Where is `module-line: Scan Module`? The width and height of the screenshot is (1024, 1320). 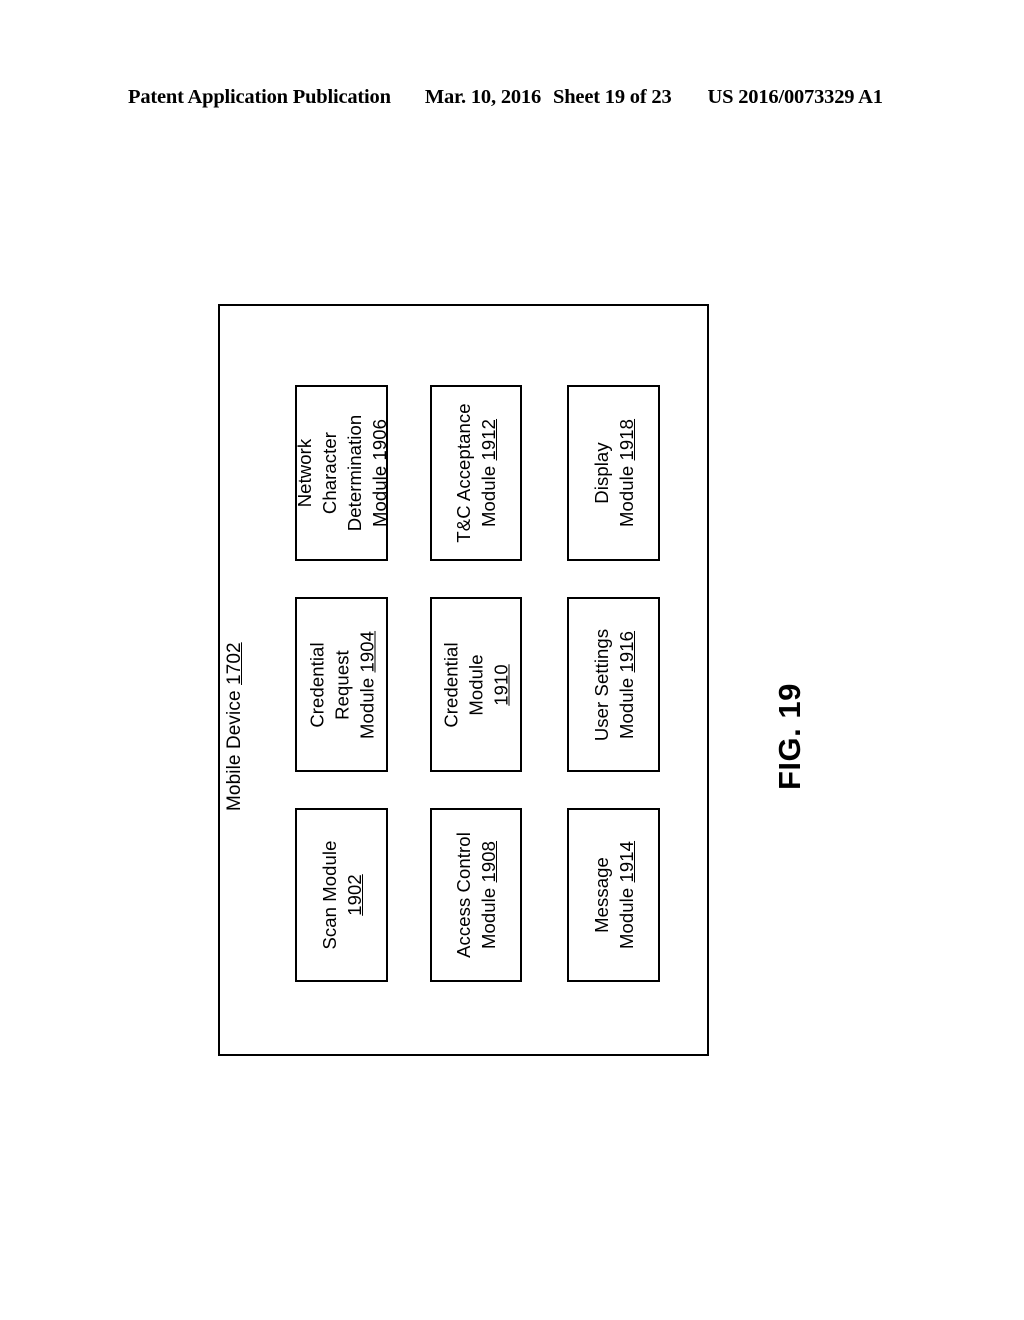 module-line: Scan Module is located at coordinates (329, 895).